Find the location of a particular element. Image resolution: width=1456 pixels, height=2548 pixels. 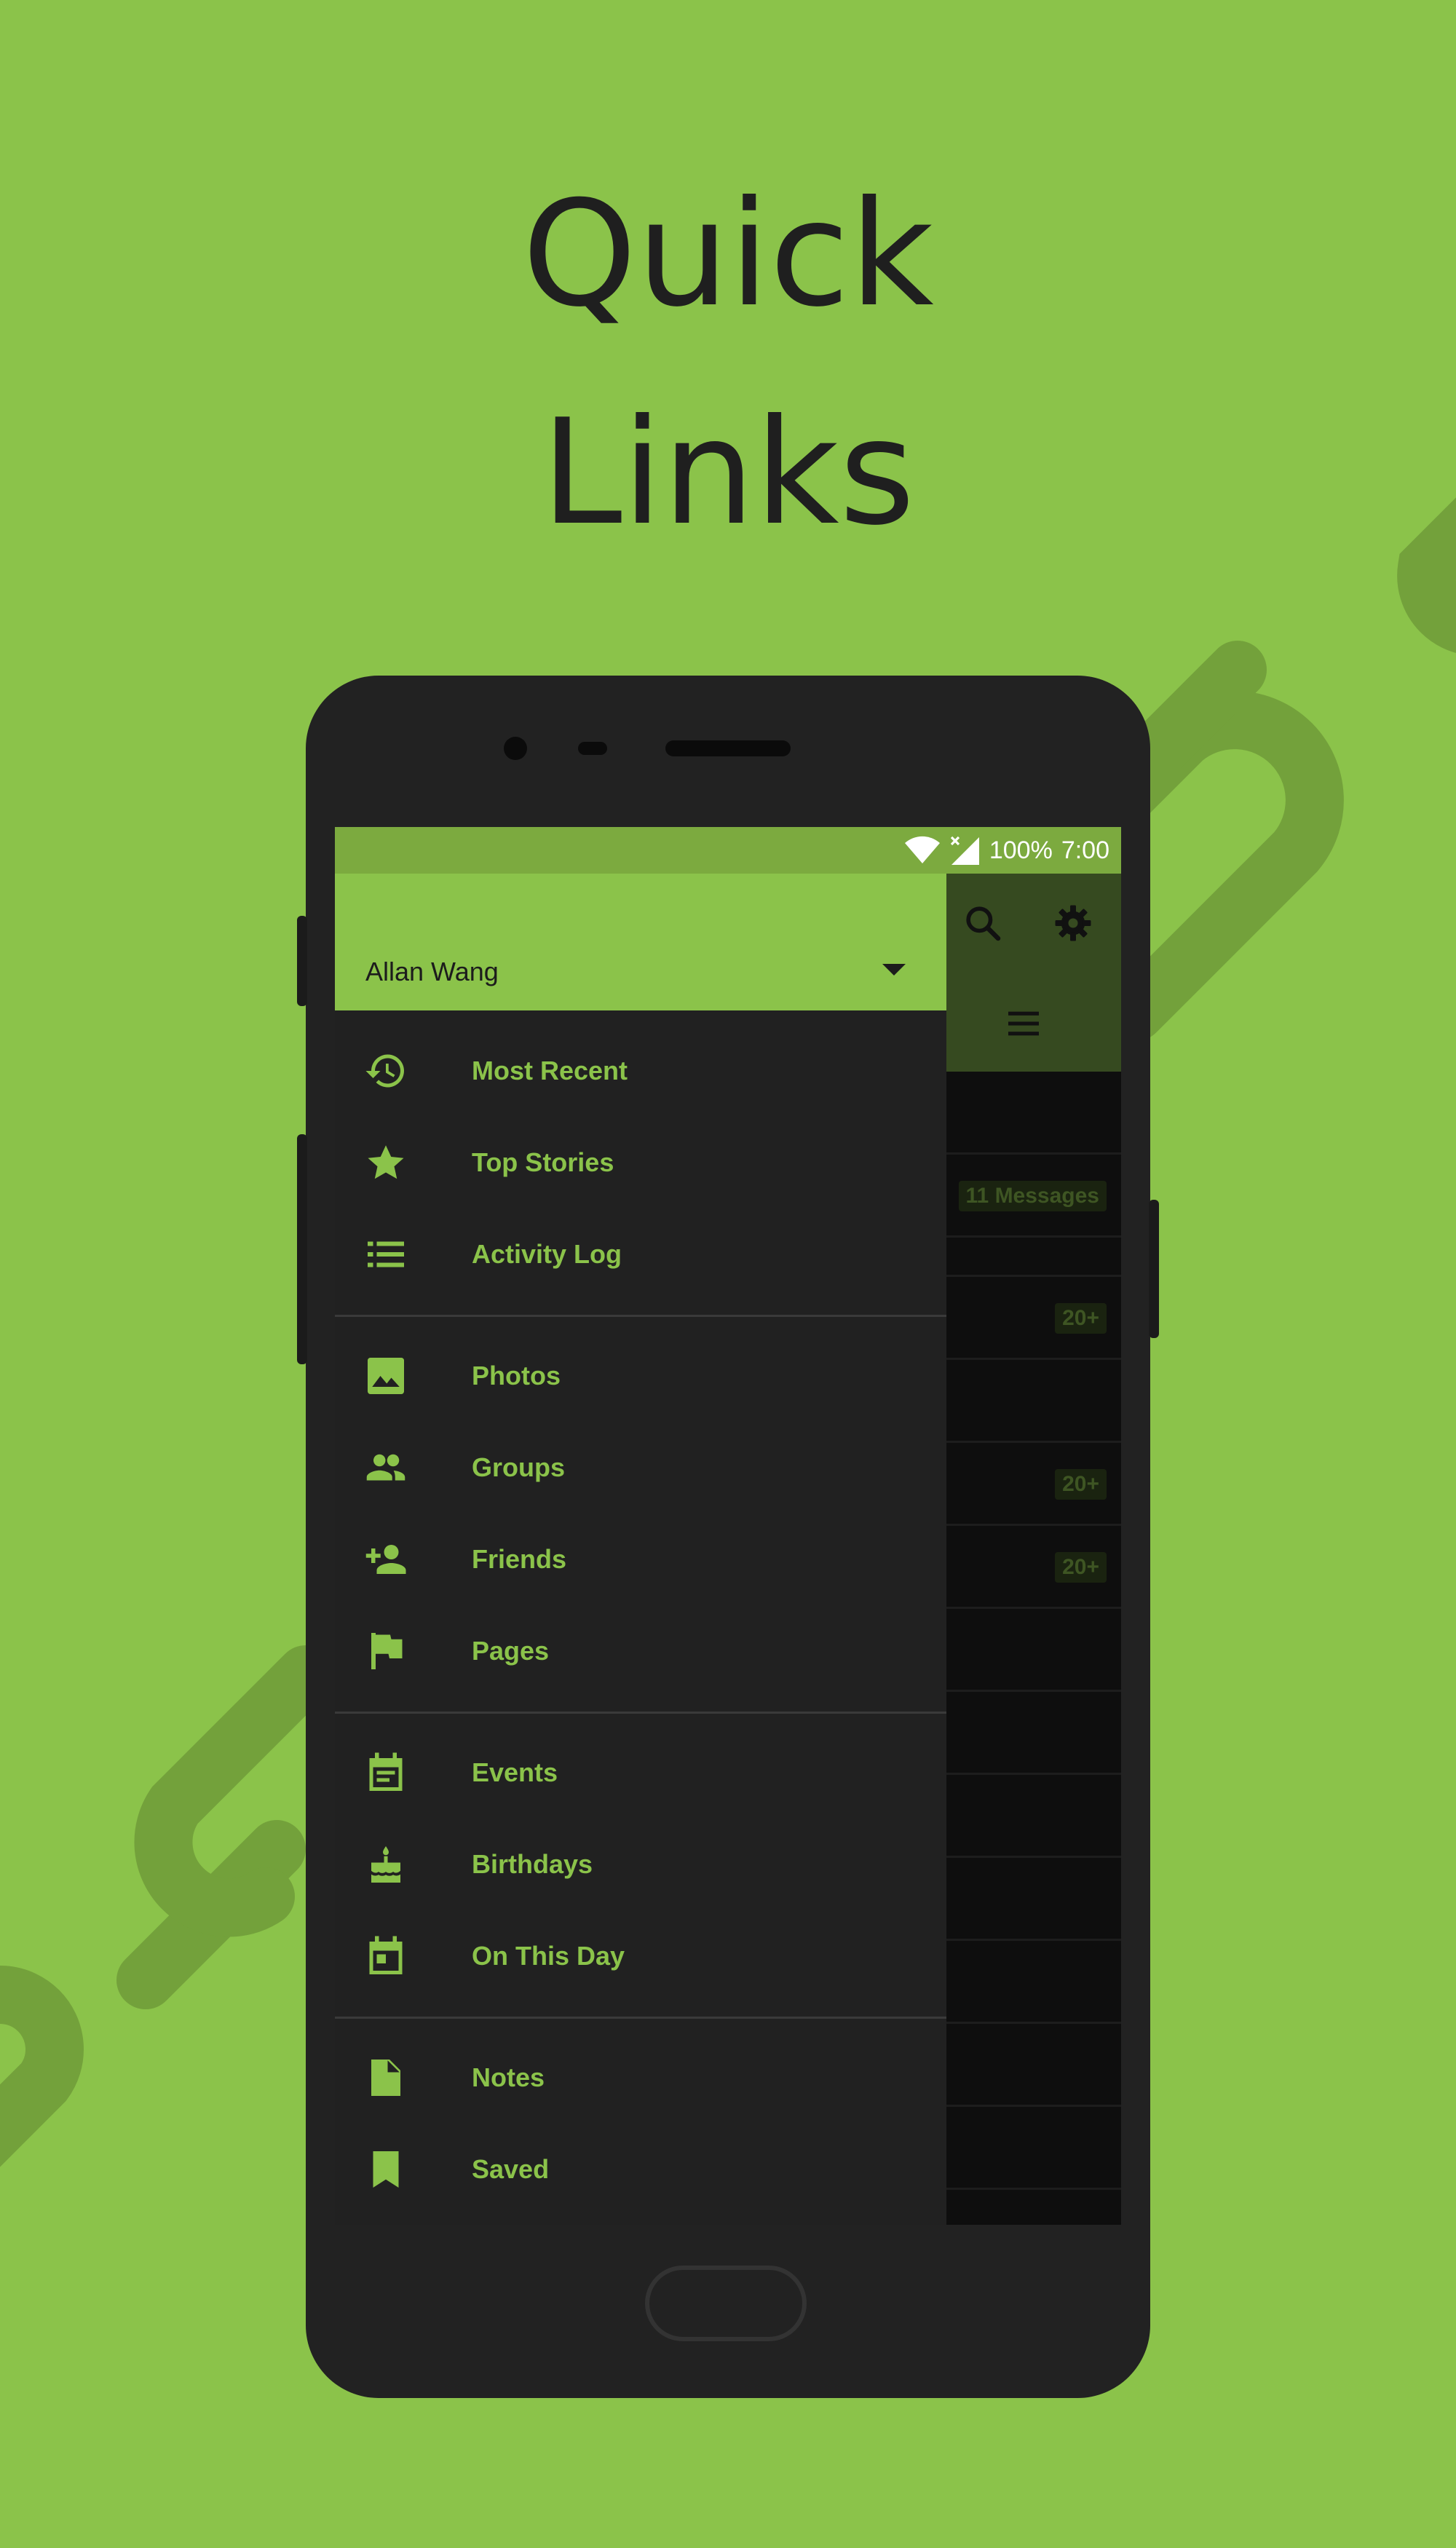

drawer-item-label: Photos is located at coordinates (516, 1375).